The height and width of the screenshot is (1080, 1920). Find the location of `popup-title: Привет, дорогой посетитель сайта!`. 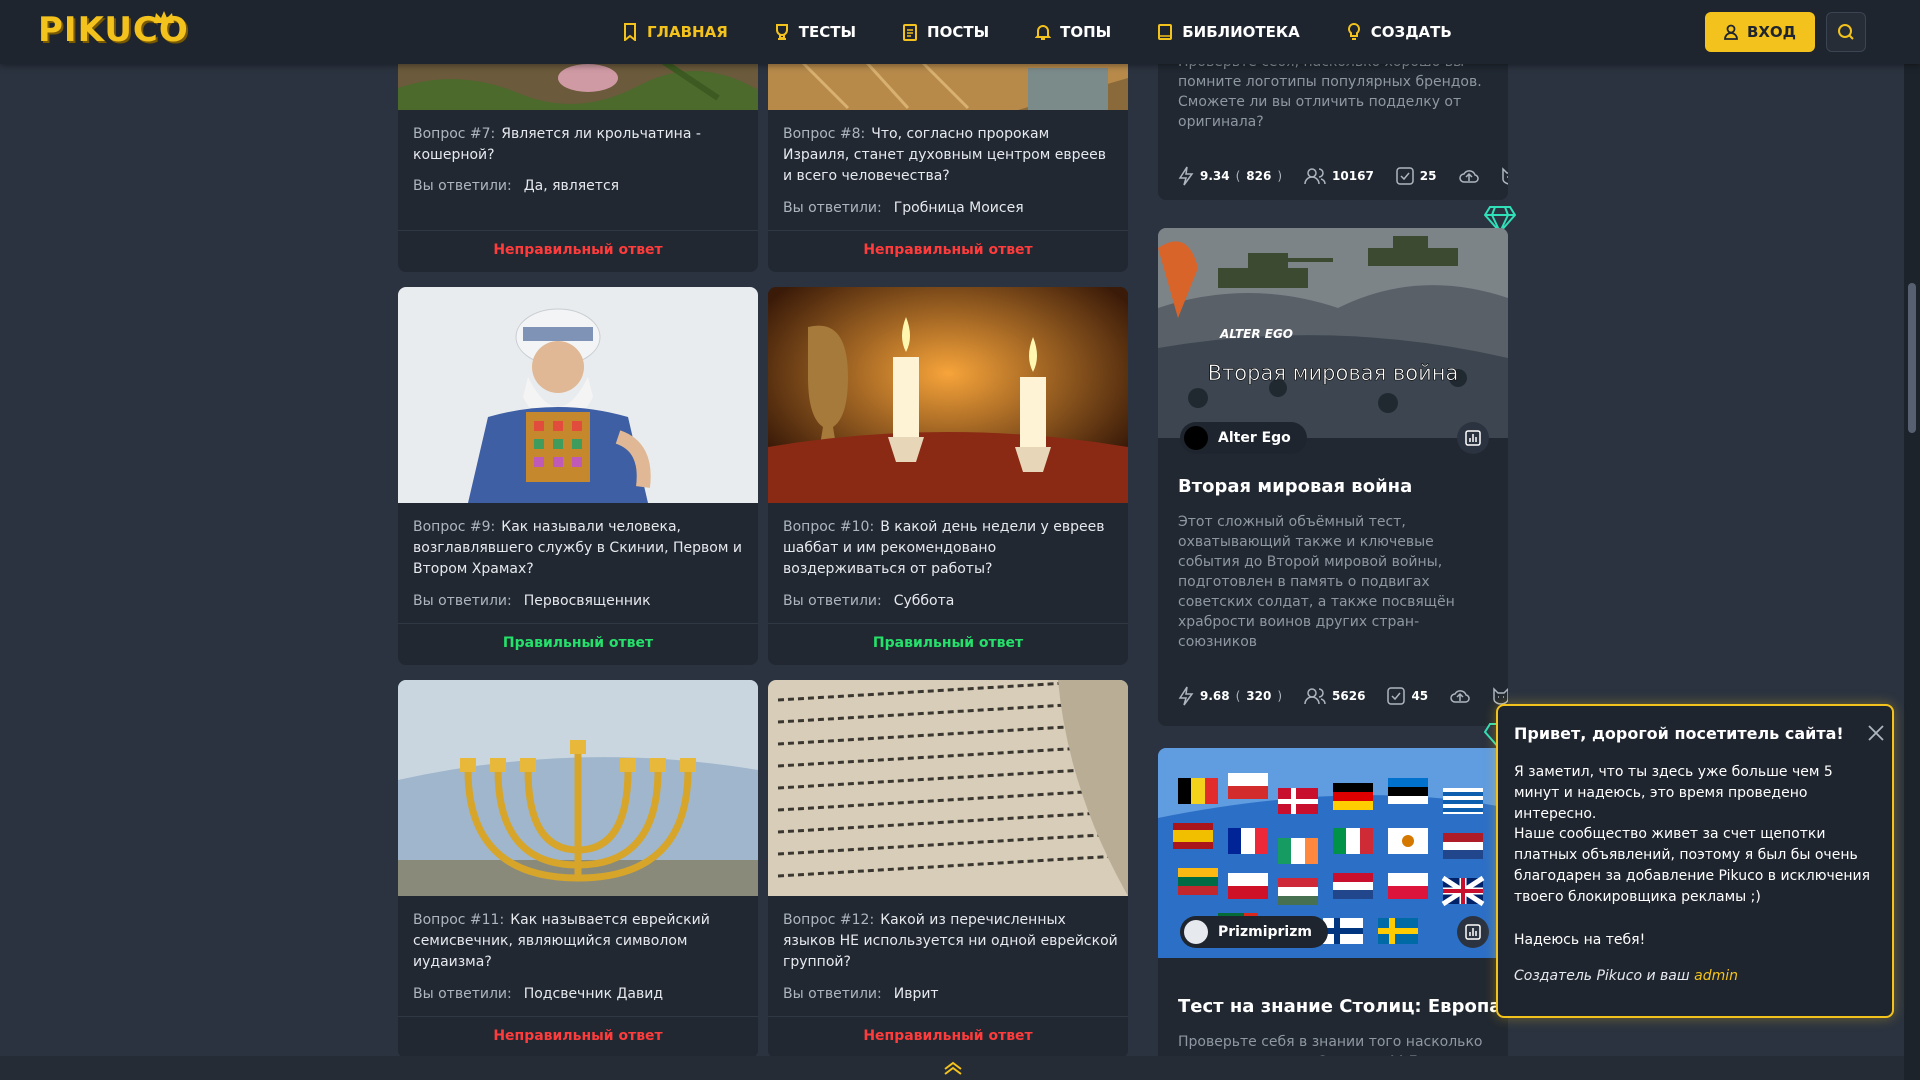

popup-title: Привет, дорогой посетитель сайта! is located at coordinates (1679, 733).